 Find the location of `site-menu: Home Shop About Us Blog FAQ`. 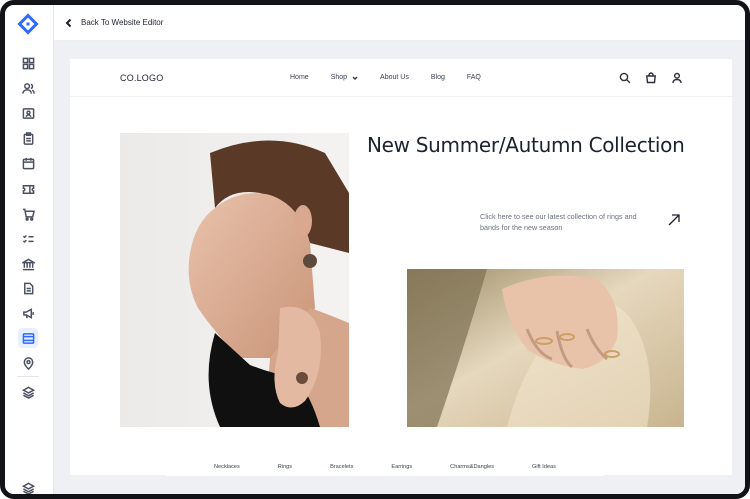

site-menu: Home Shop About Us Blog FAQ is located at coordinates (396, 77).